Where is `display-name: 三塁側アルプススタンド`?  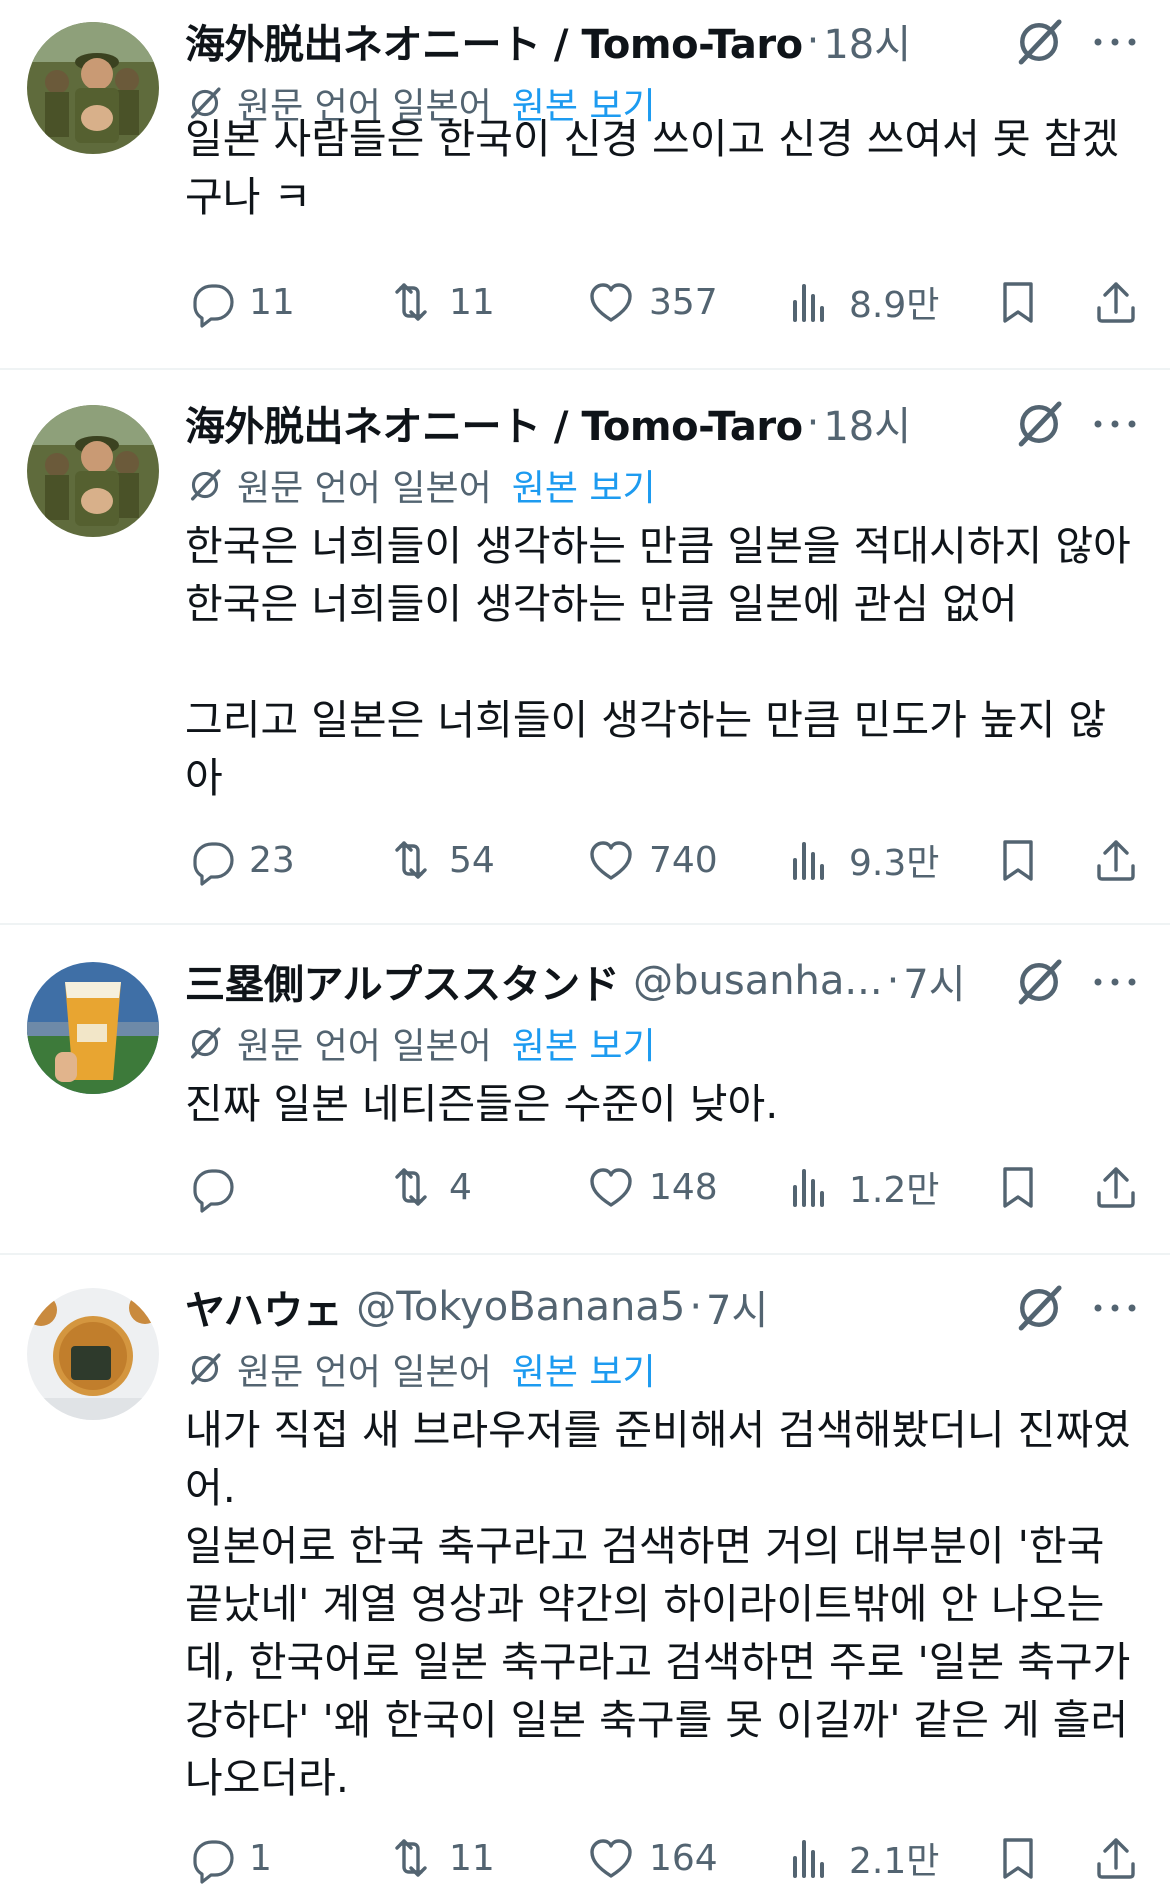
display-name: 三塁側アルプススタンド is located at coordinates (402, 981).